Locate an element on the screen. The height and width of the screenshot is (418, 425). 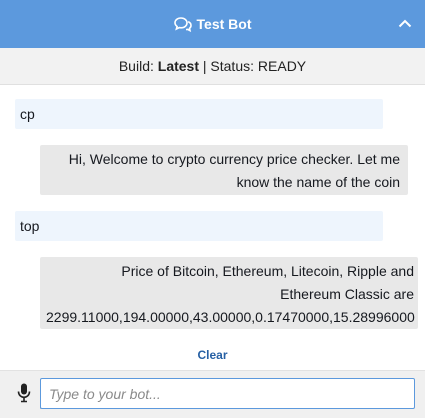
mic-button is located at coordinates (24, 395).